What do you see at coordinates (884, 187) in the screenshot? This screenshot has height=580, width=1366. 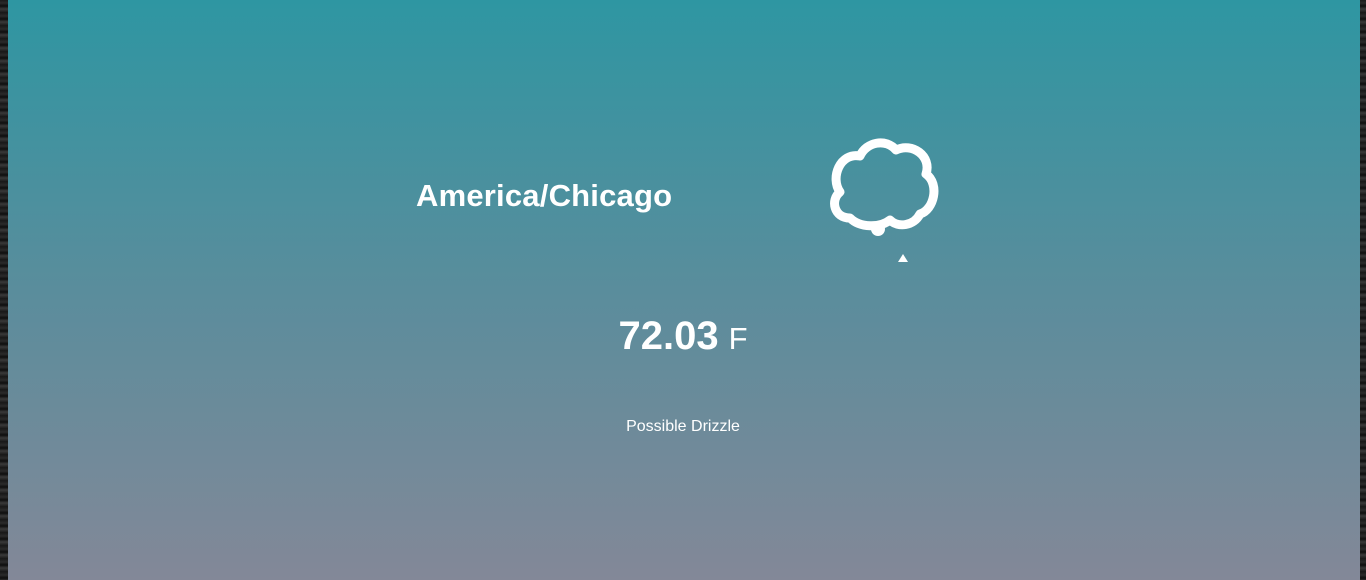 I see `drizzle-cloud-icon` at bounding box center [884, 187].